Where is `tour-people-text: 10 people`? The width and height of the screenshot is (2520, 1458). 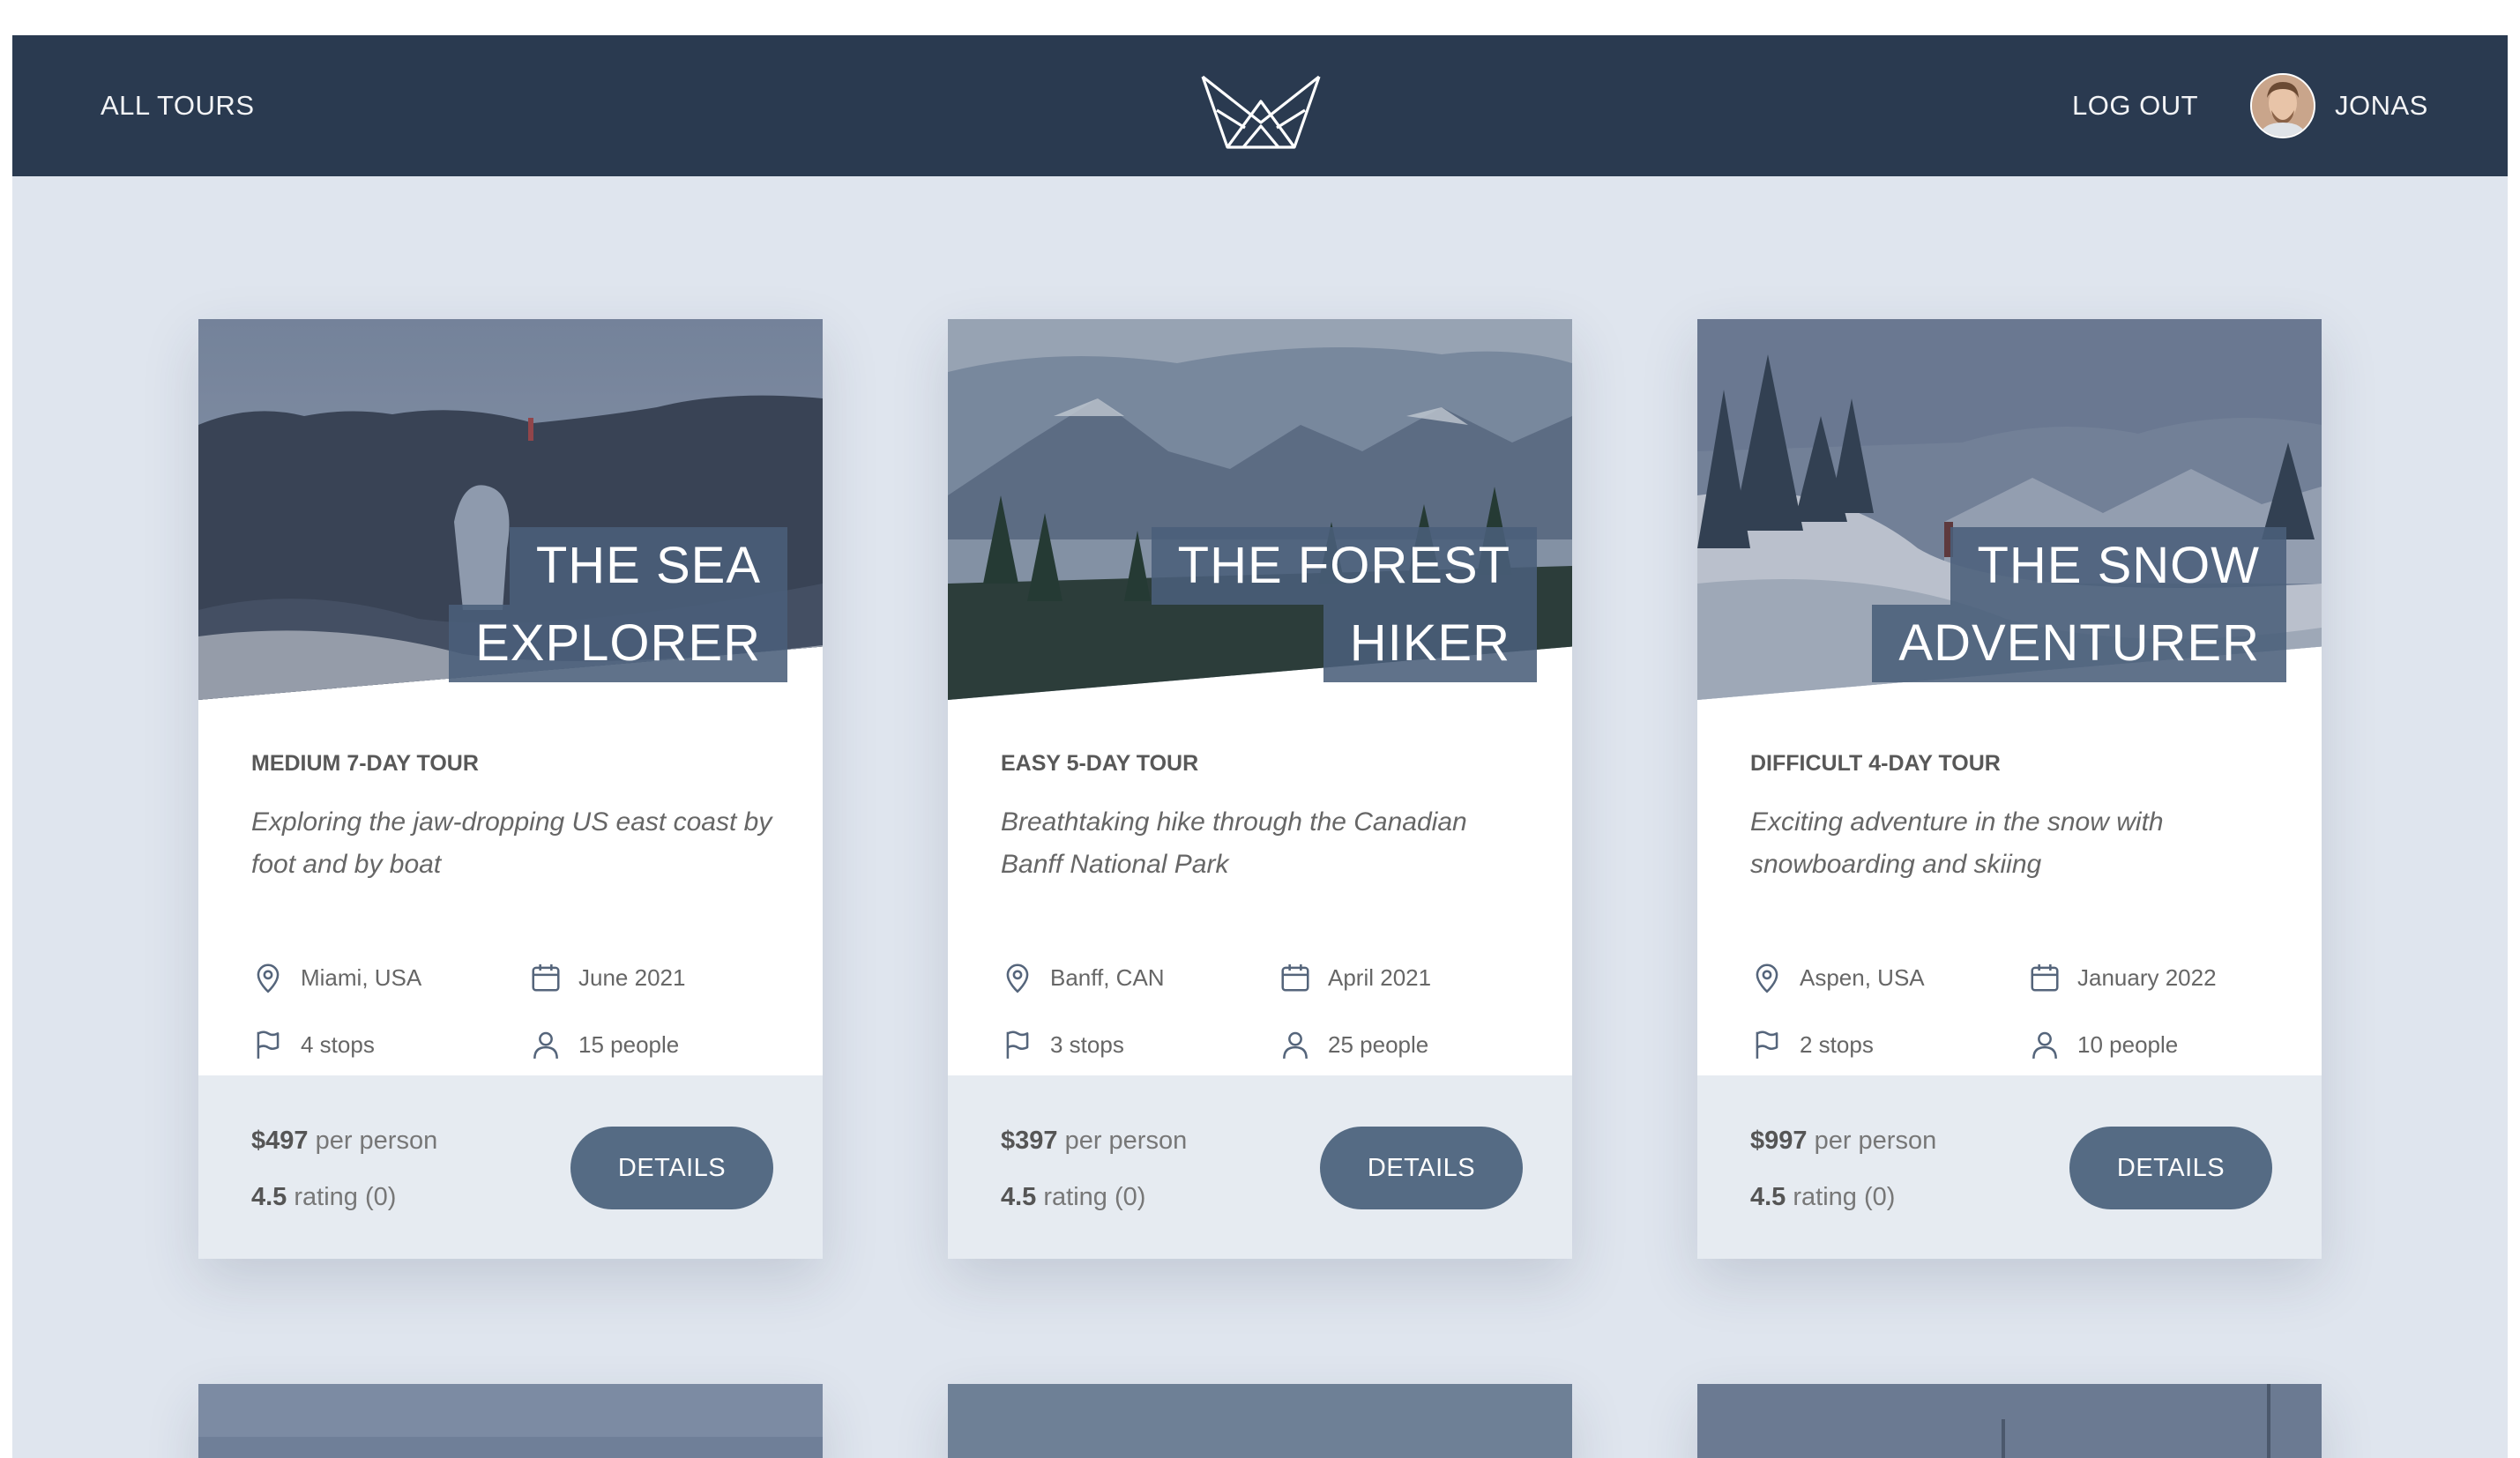
tour-people-text: 10 people is located at coordinates (2128, 1044).